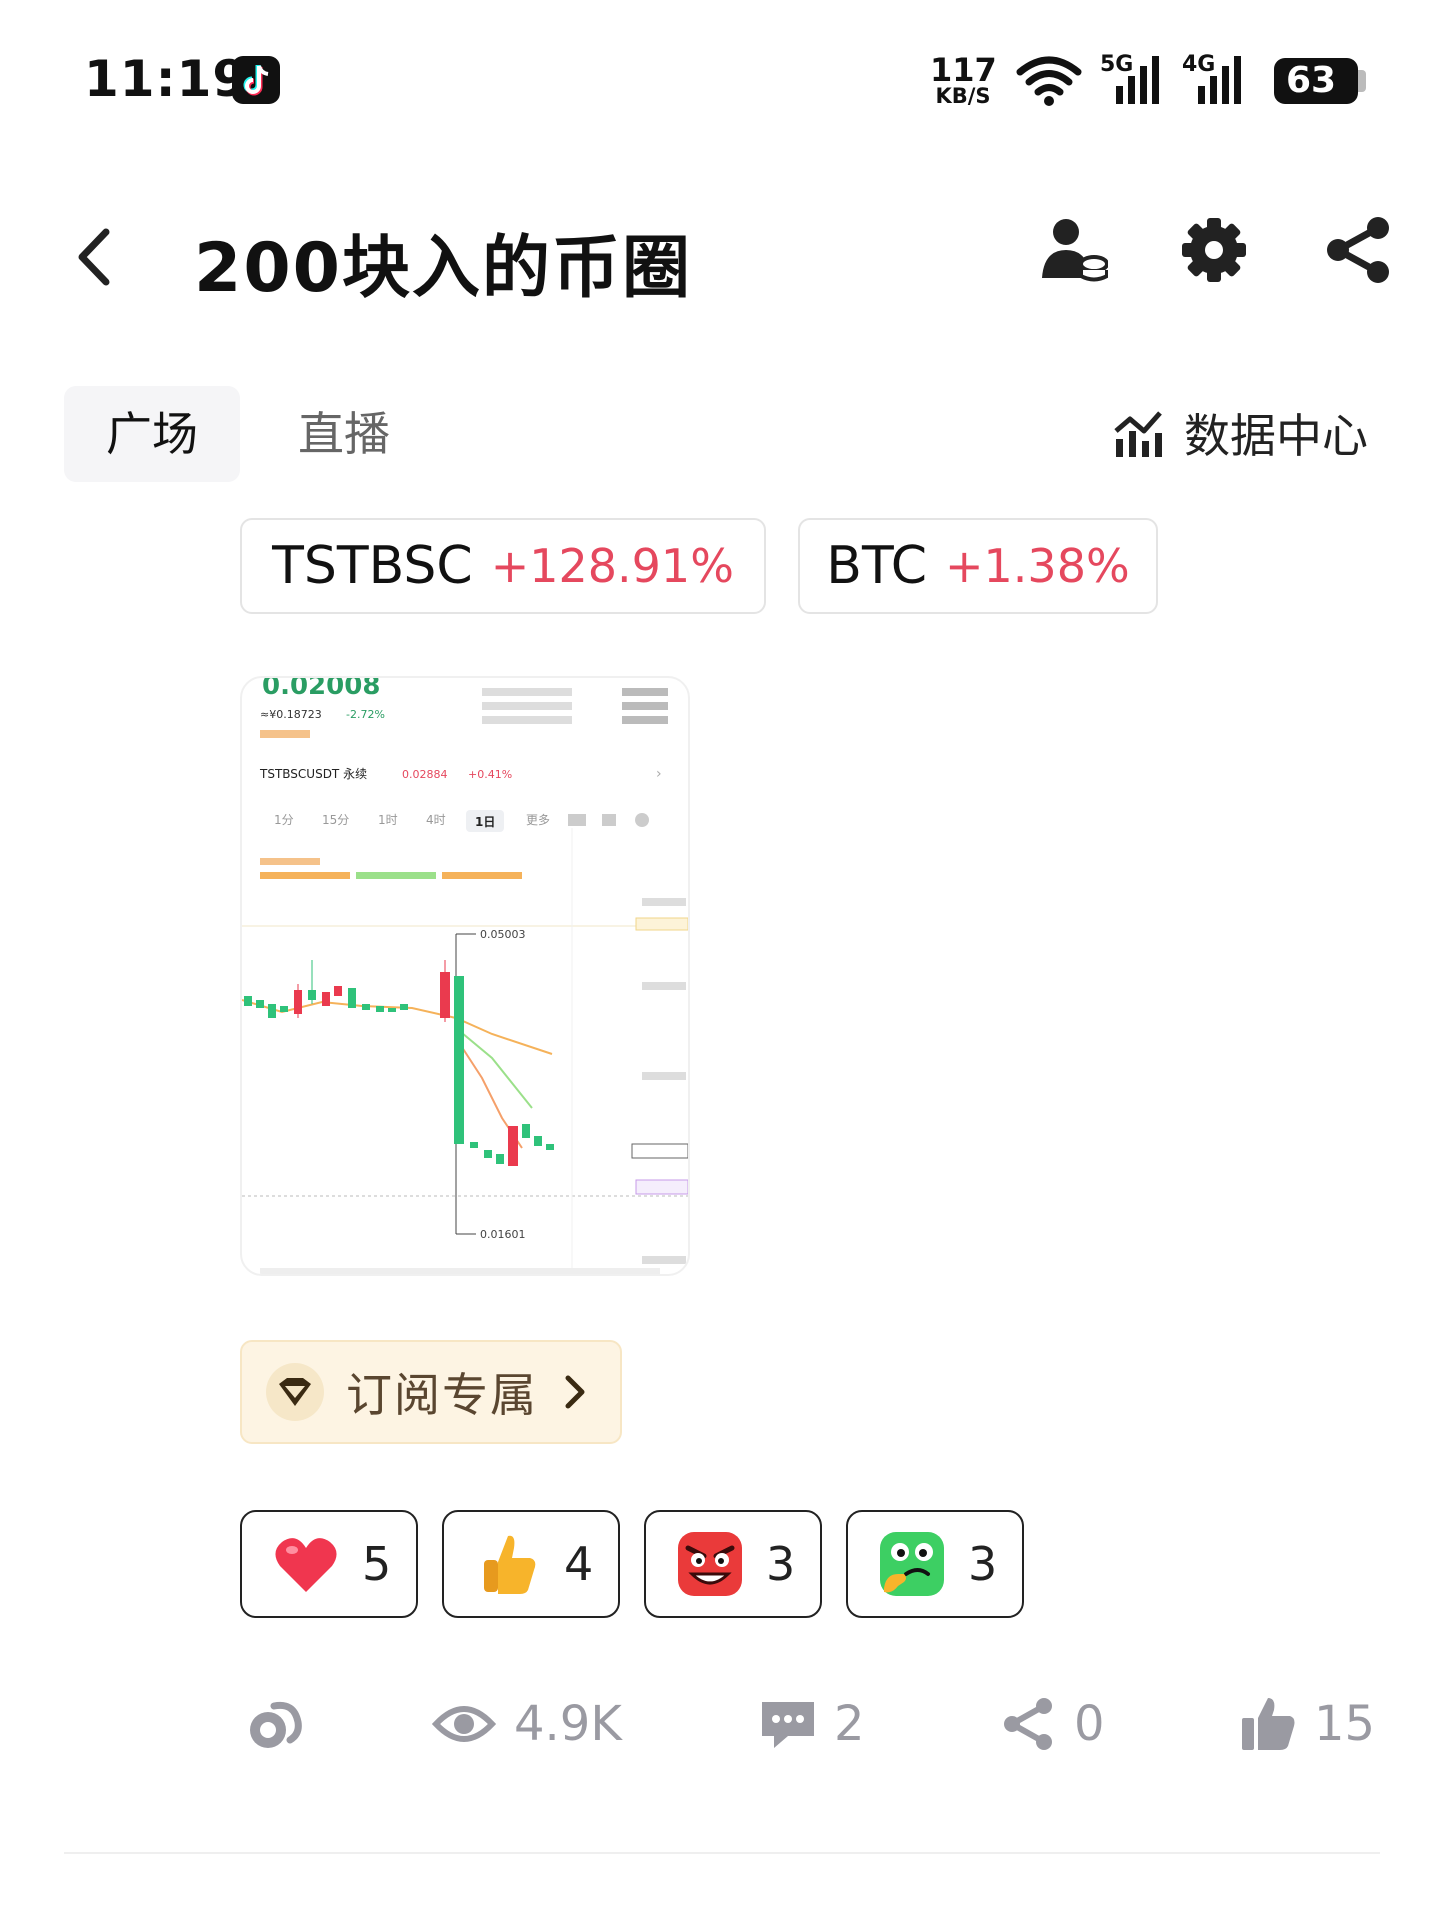 This screenshot has height=1931, width=1440. I want to click on thumb-candles: 0.05003 0.01601, so click(398, 1084).